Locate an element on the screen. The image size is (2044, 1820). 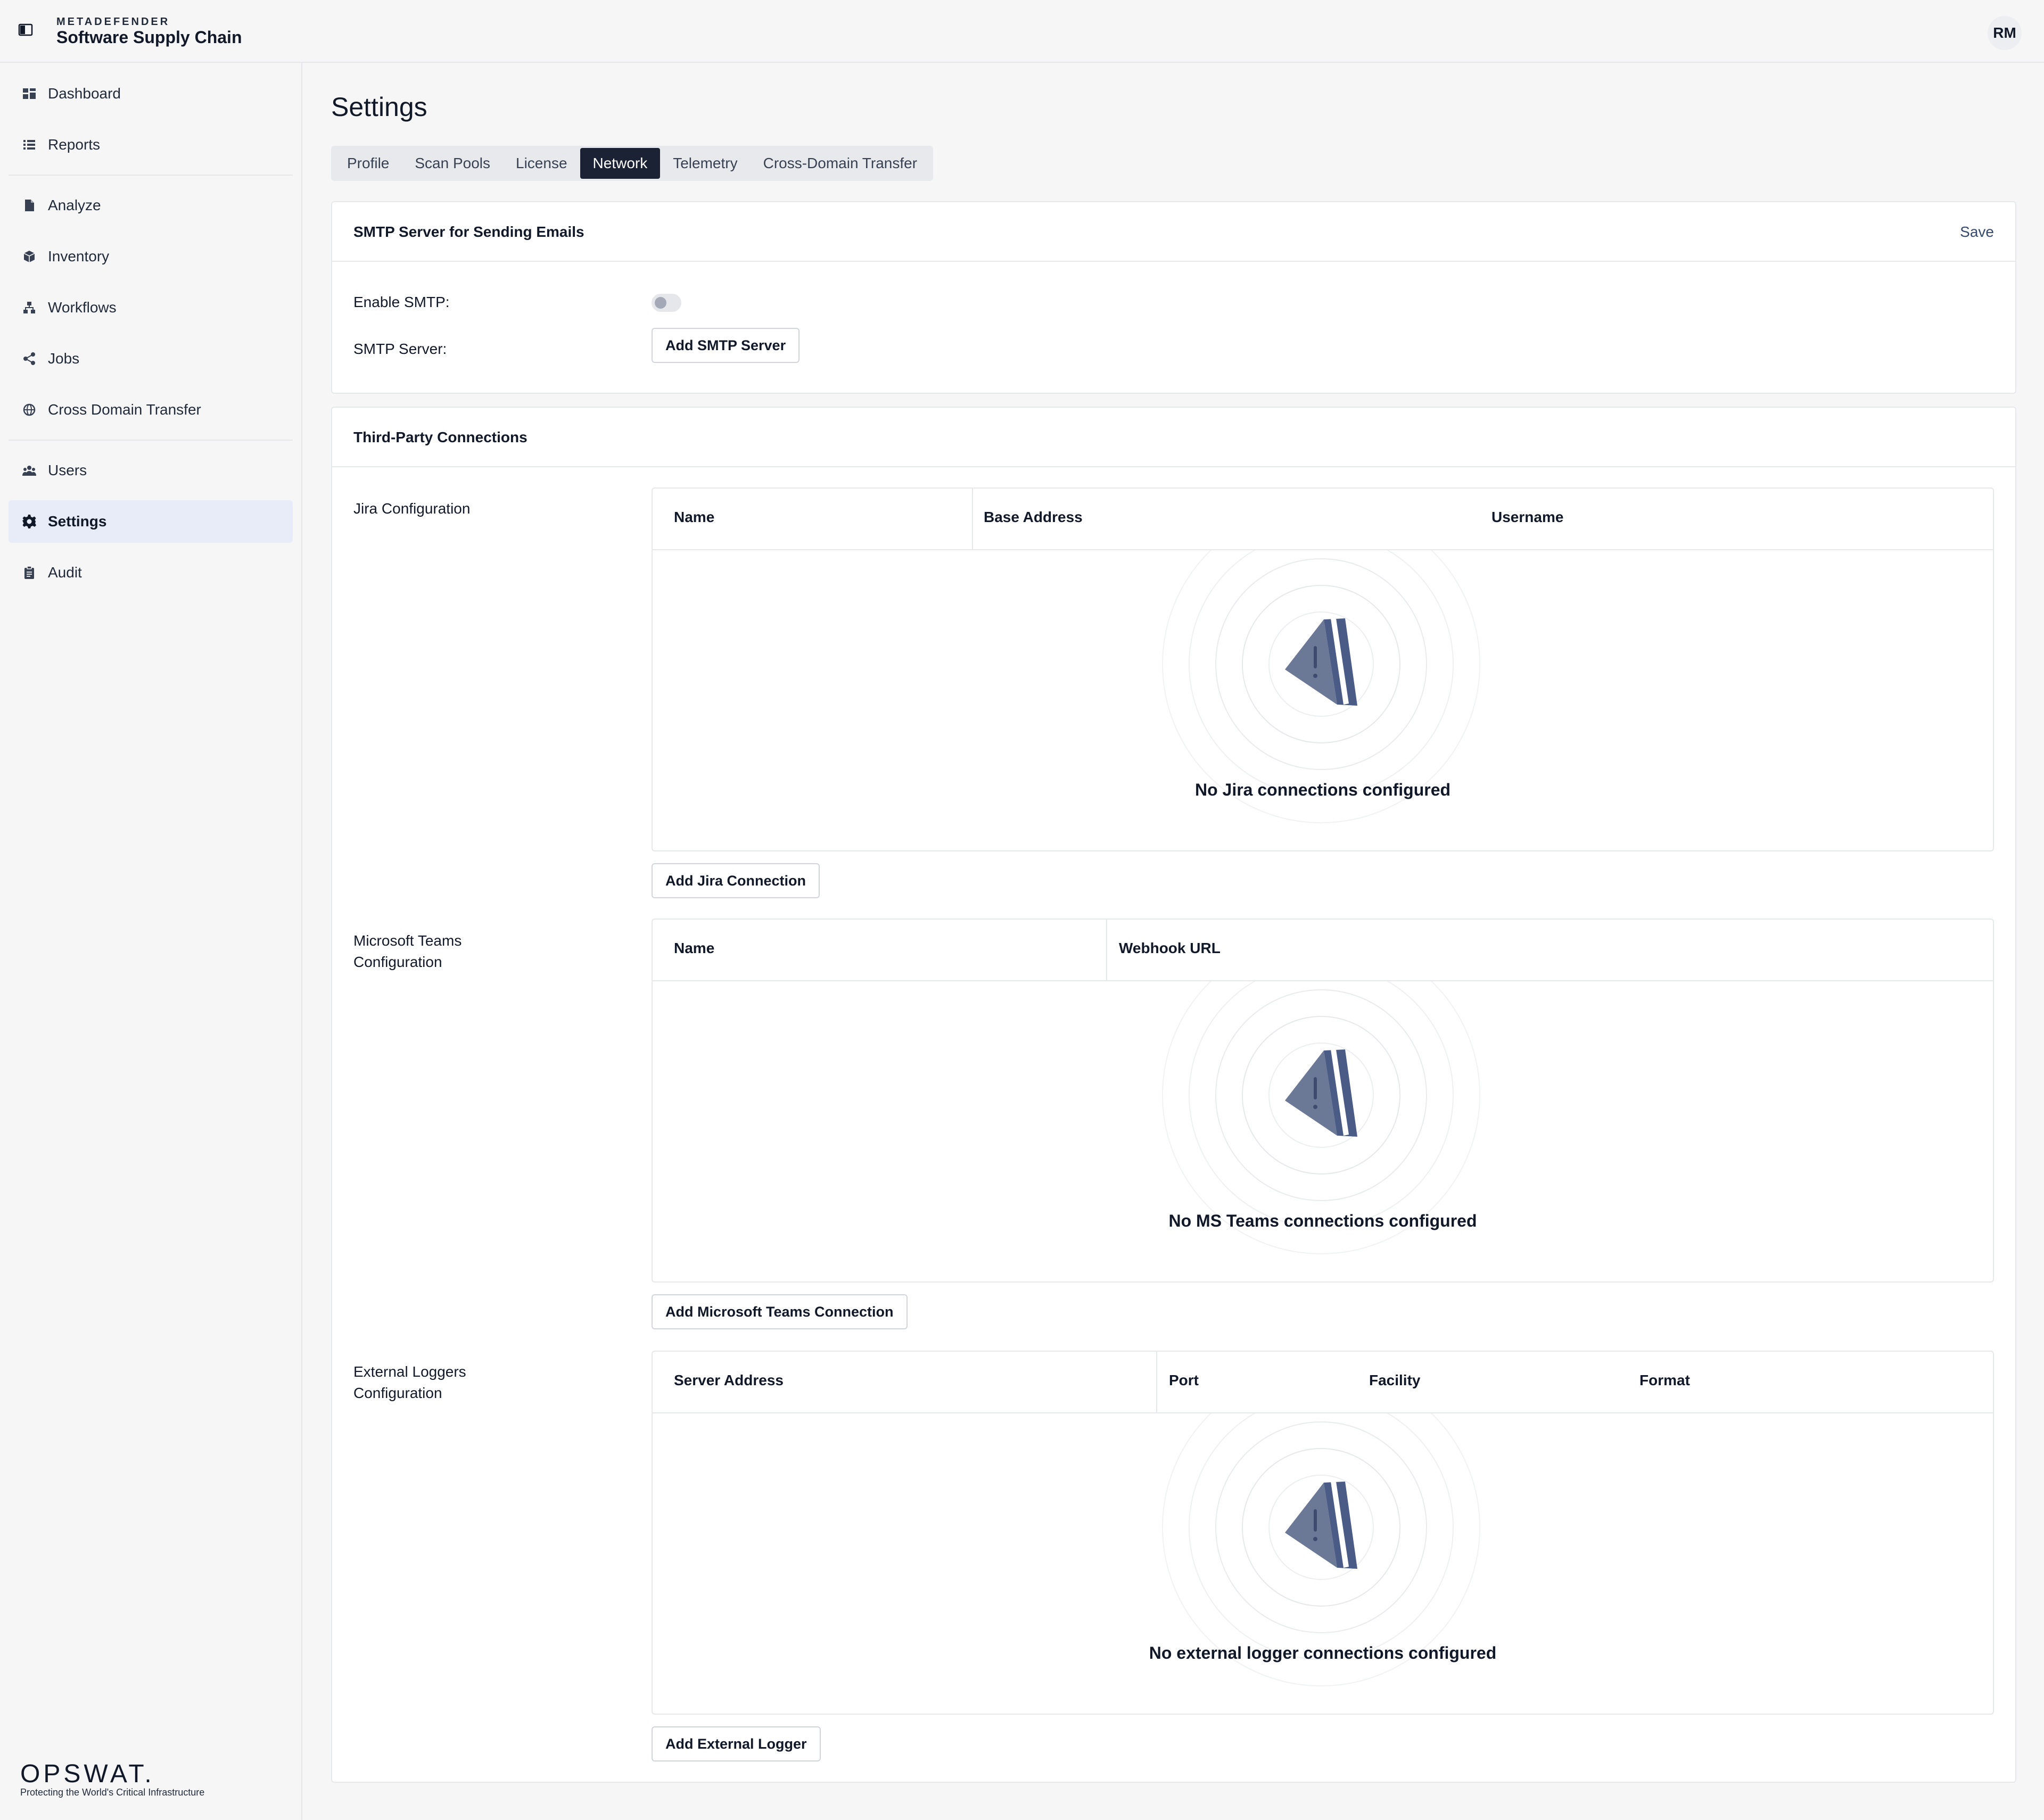
sidebar-item-label: Settings is located at coordinates (77, 521).